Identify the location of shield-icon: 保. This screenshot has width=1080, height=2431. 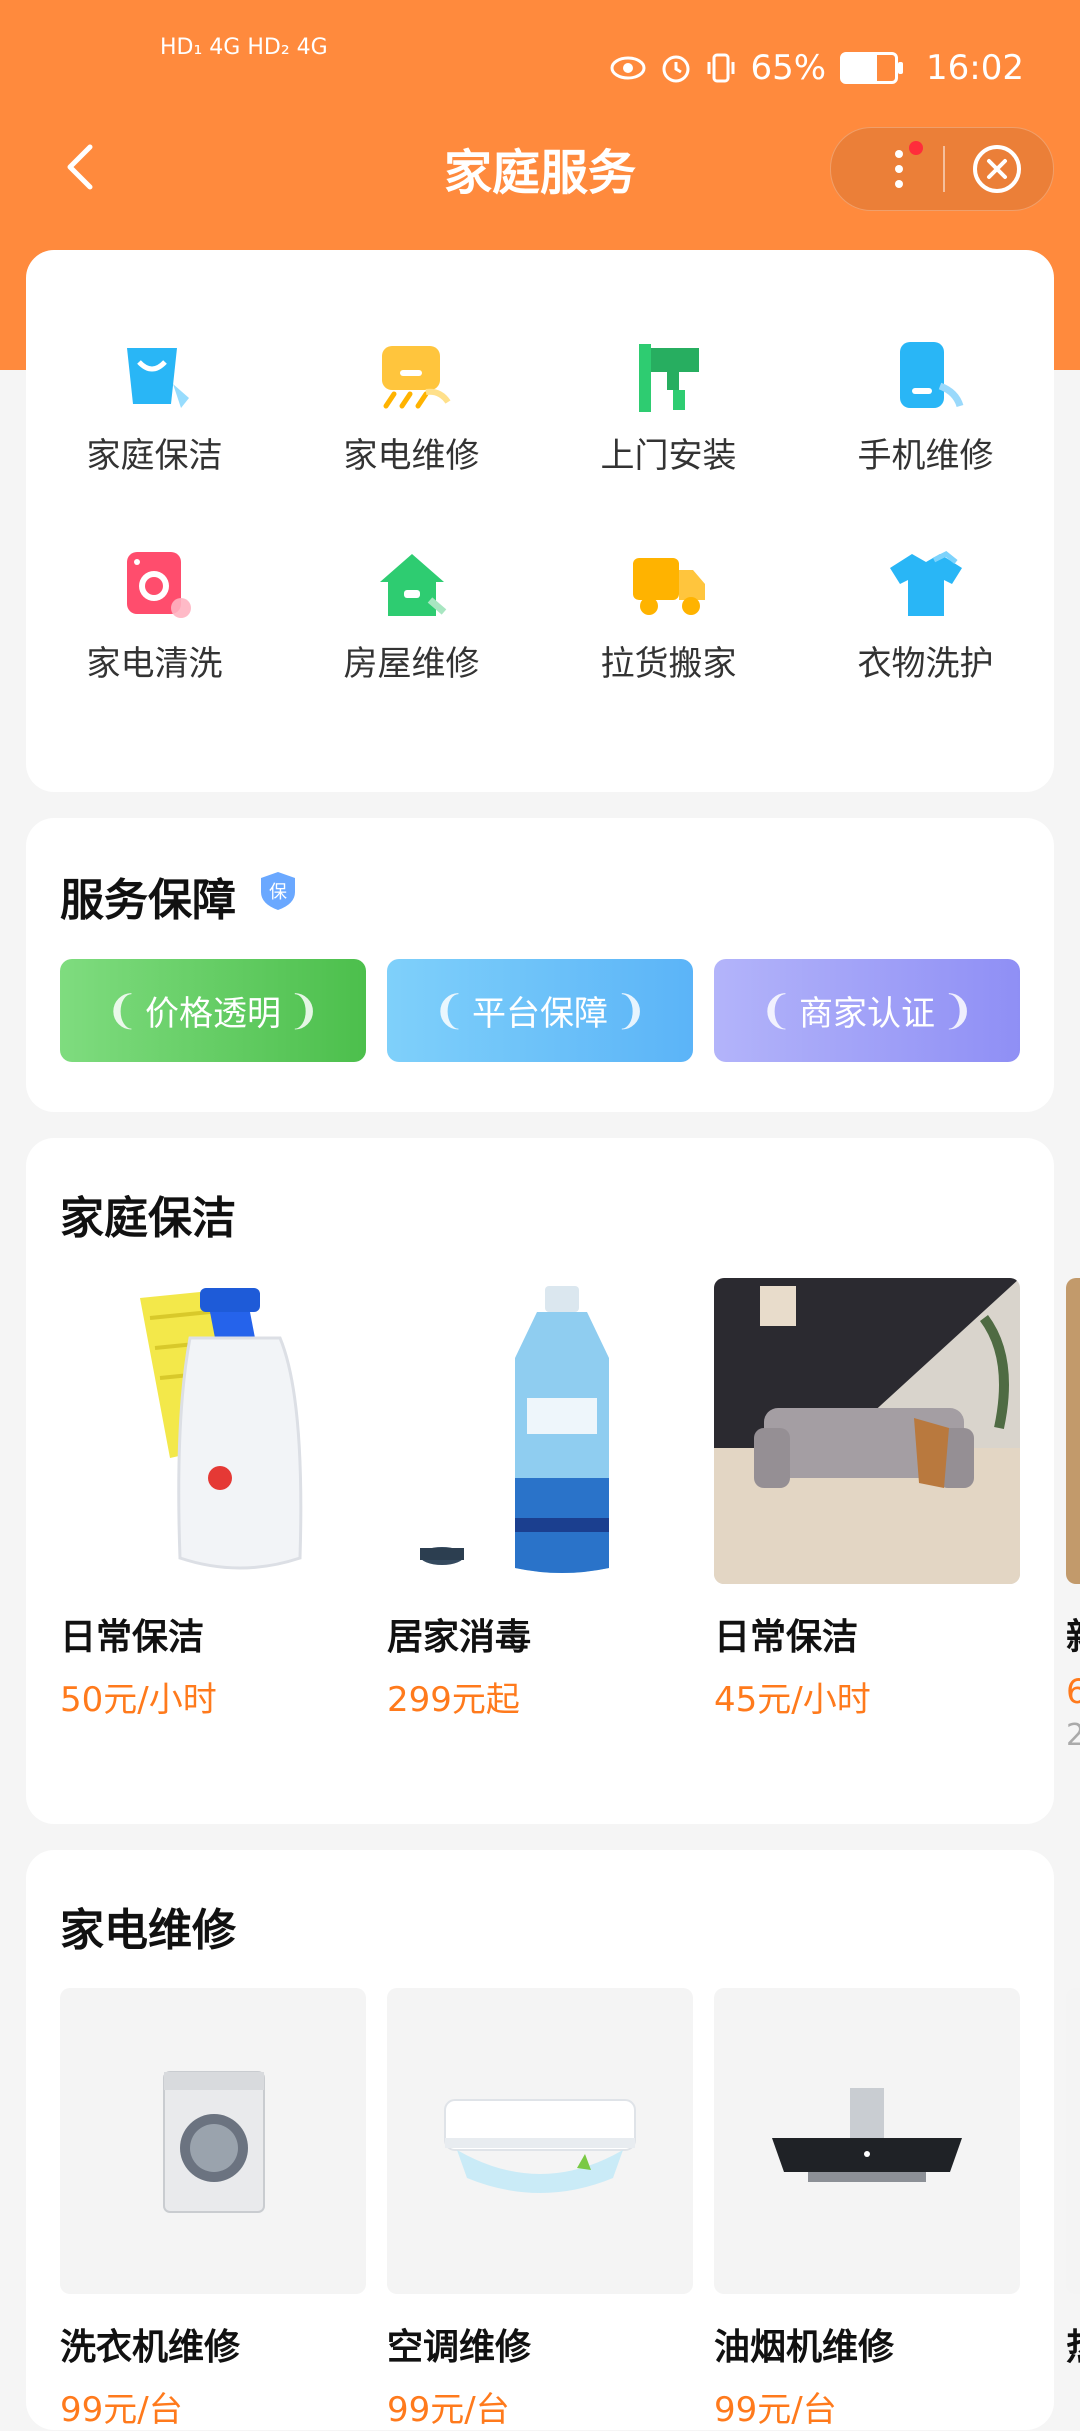
(278, 891).